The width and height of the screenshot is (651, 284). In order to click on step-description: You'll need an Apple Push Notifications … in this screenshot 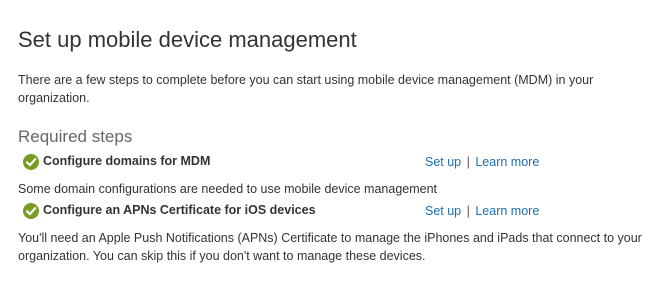, I will do `click(330, 247)`.